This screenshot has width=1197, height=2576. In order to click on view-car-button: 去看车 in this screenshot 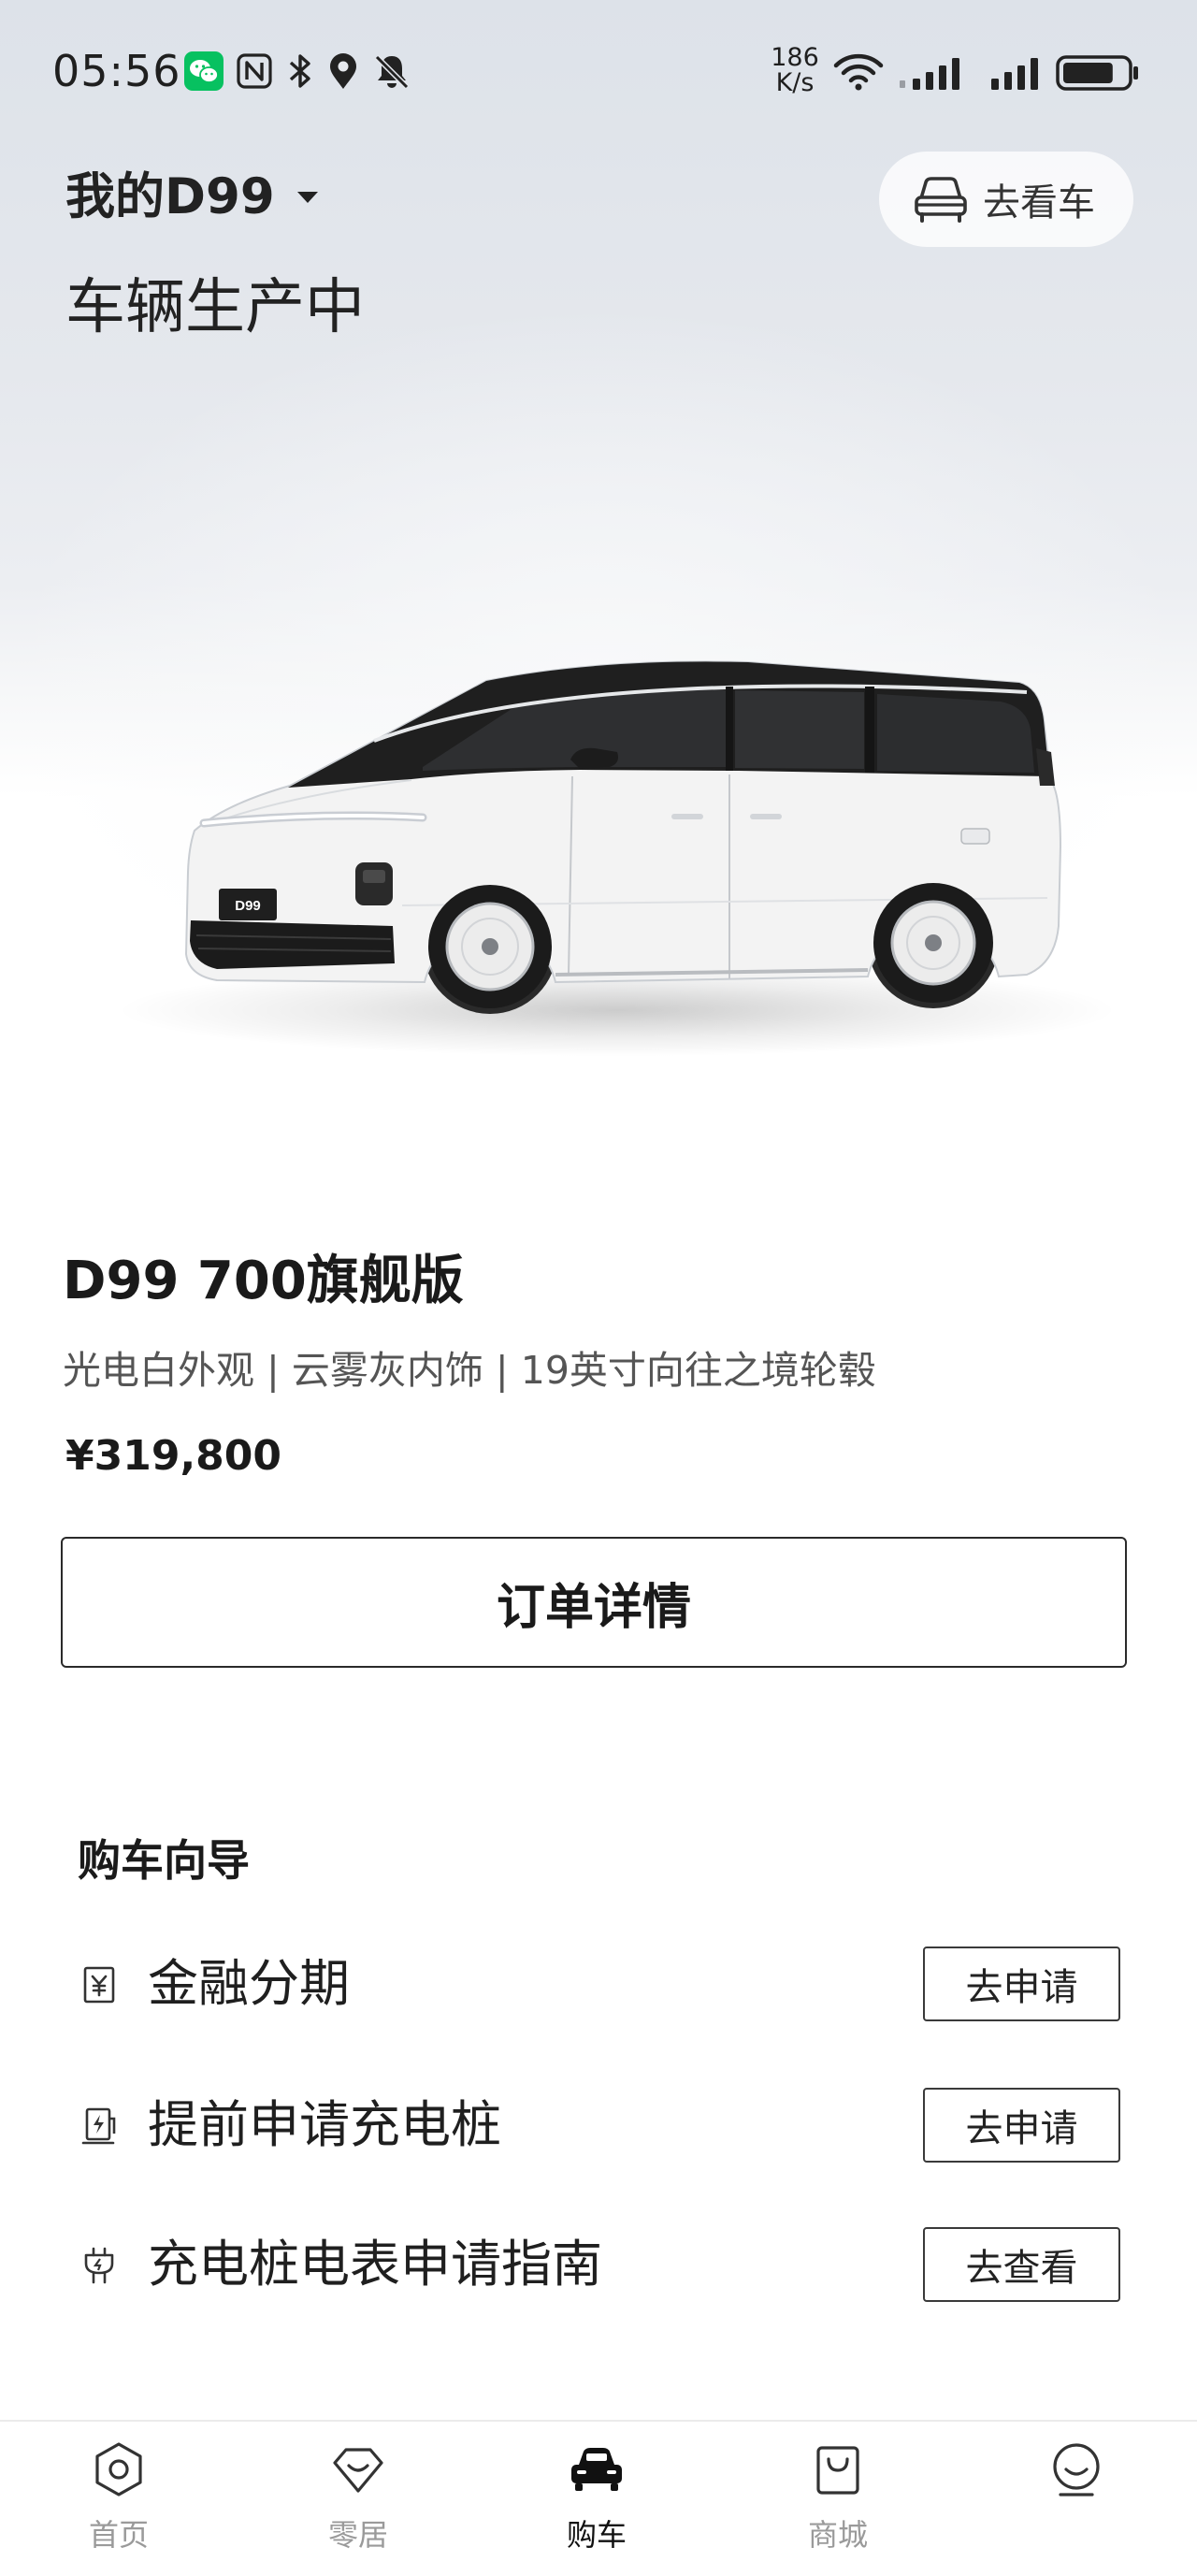, I will do `click(1006, 199)`.